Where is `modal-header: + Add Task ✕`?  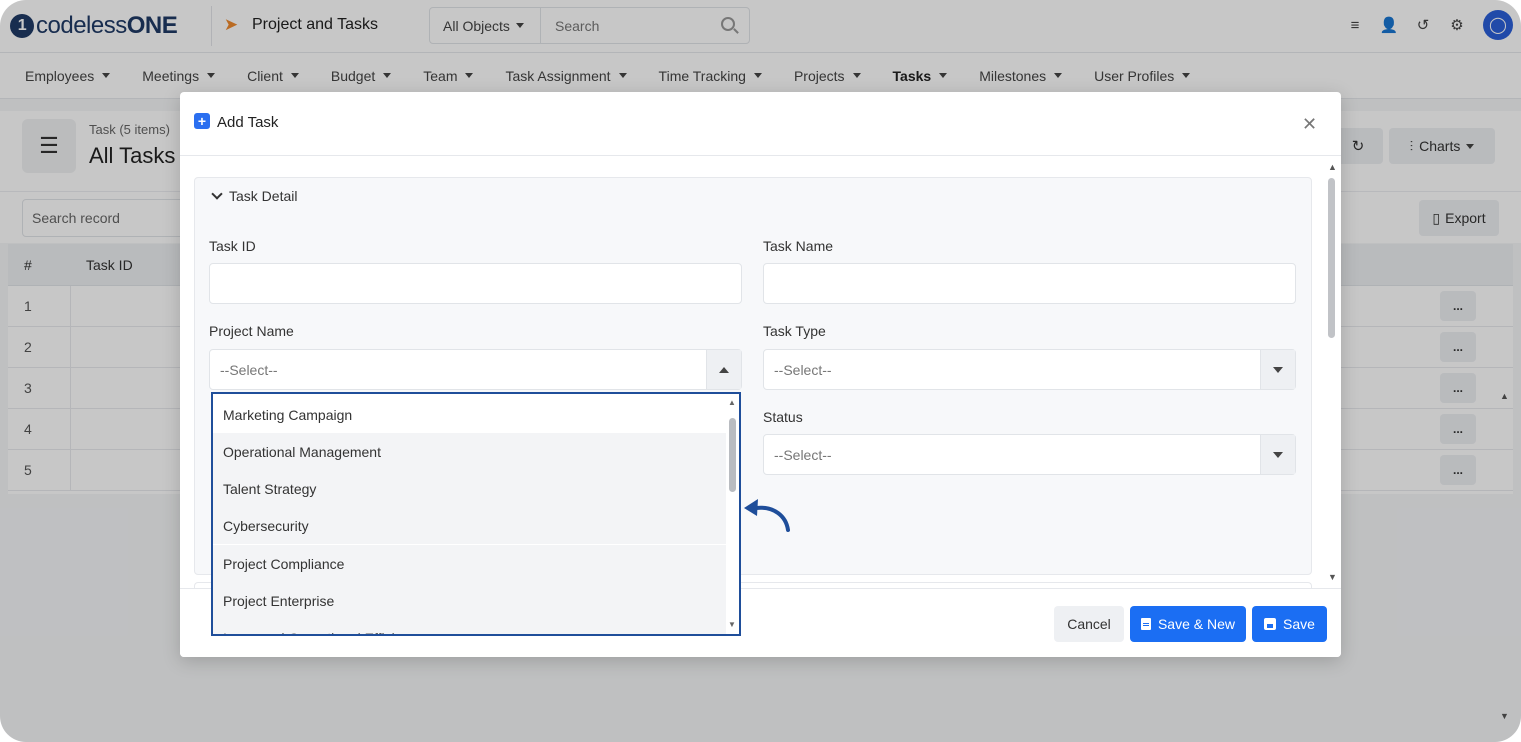 modal-header: + Add Task ✕ is located at coordinates (760, 124).